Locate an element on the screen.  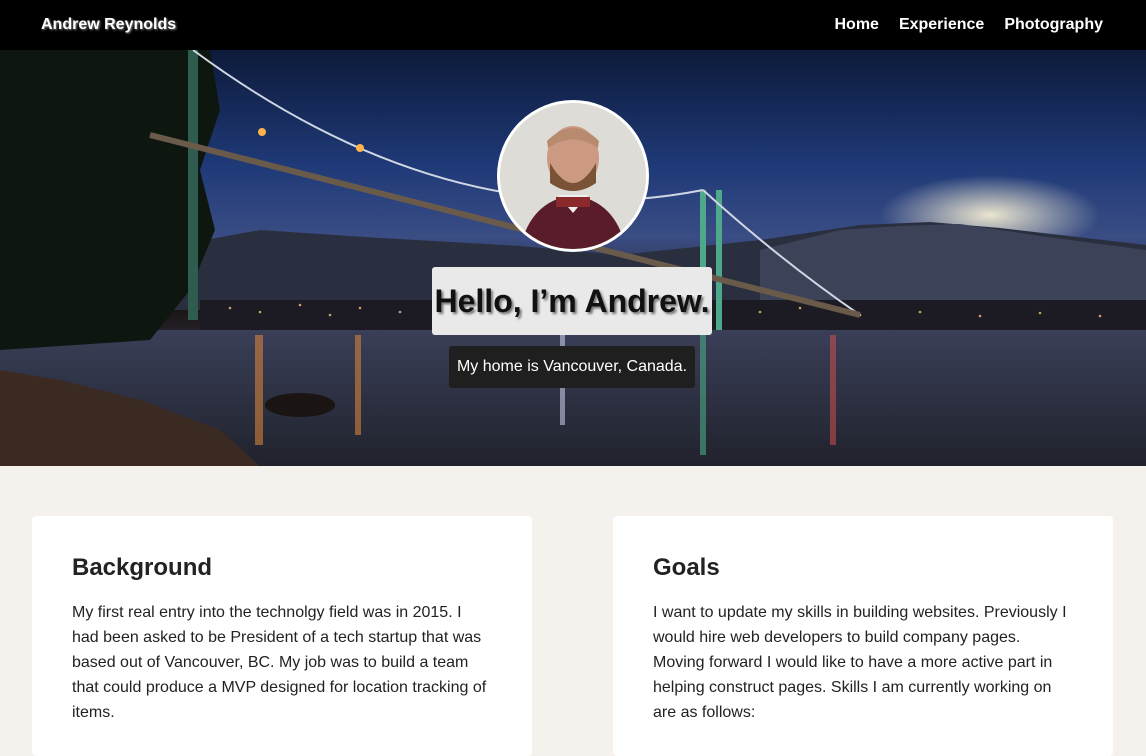
nav-link-photography: Photography is located at coordinates (1053, 25).